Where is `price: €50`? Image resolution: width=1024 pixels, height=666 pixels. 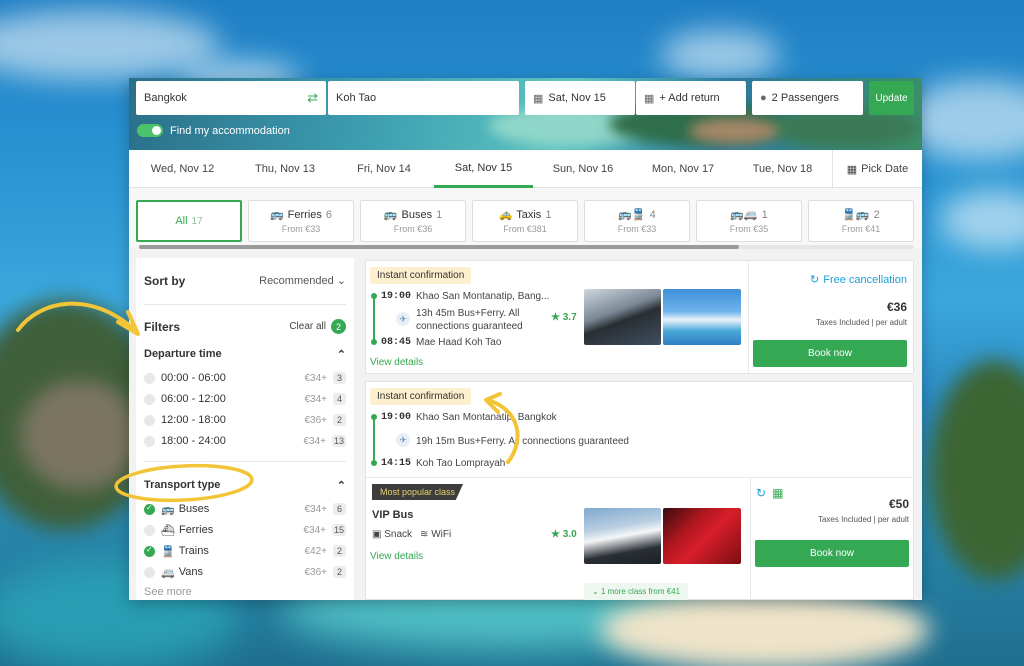 price: €50 is located at coordinates (898, 504).